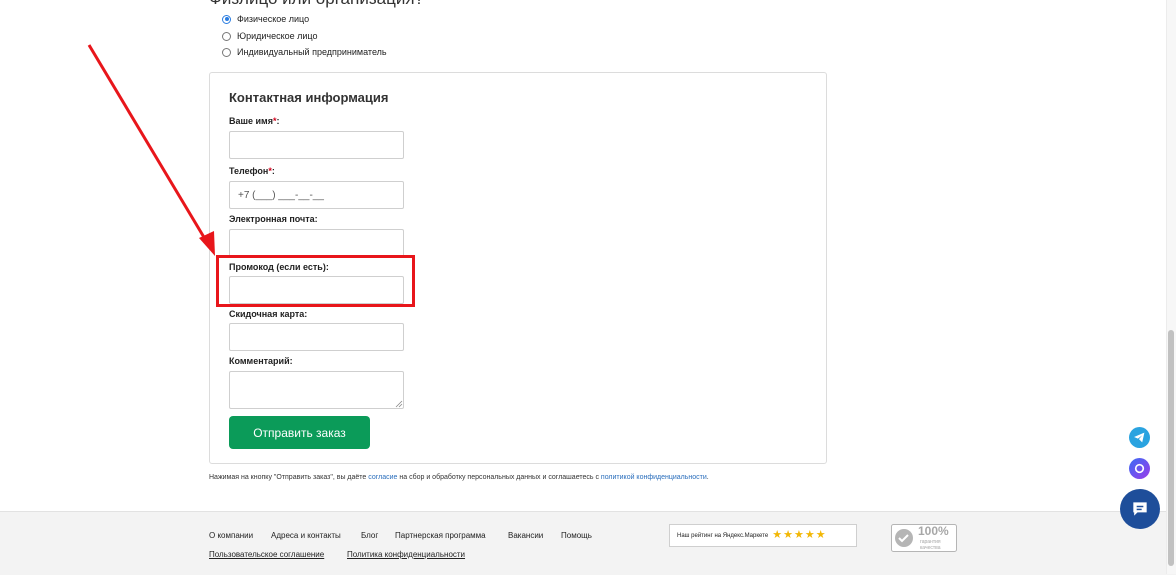 The height and width of the screenshot is (575, 1176). I want to click on footer-link-privacy: Политика конфиденциальности, so click(406, 554).